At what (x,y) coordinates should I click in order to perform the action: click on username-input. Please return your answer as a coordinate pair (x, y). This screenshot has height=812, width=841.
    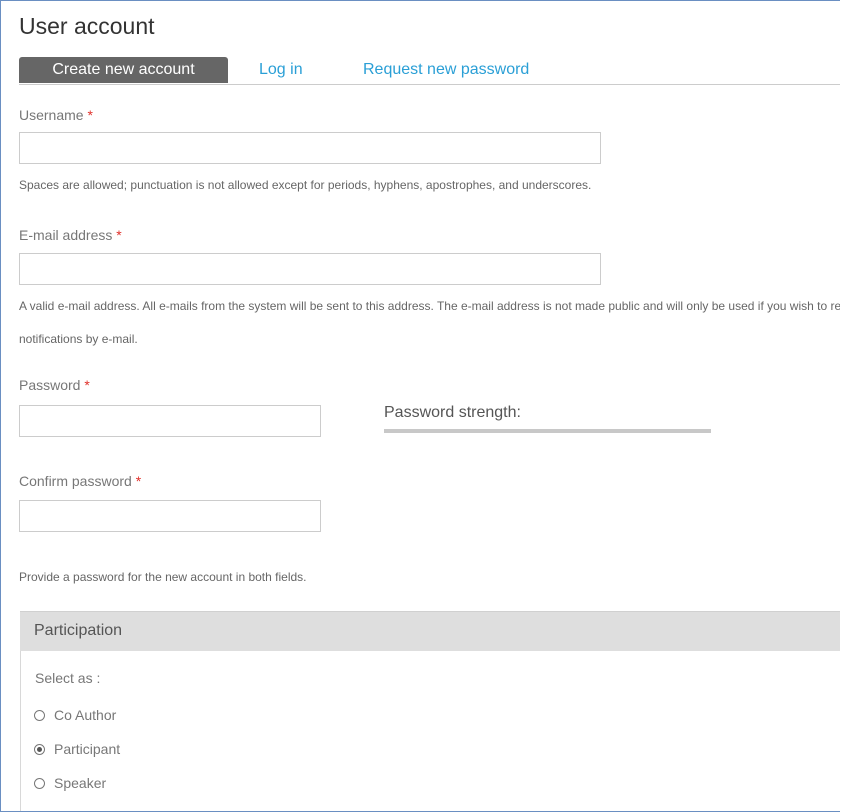
    Looking at the image, I should click on (310, 148).